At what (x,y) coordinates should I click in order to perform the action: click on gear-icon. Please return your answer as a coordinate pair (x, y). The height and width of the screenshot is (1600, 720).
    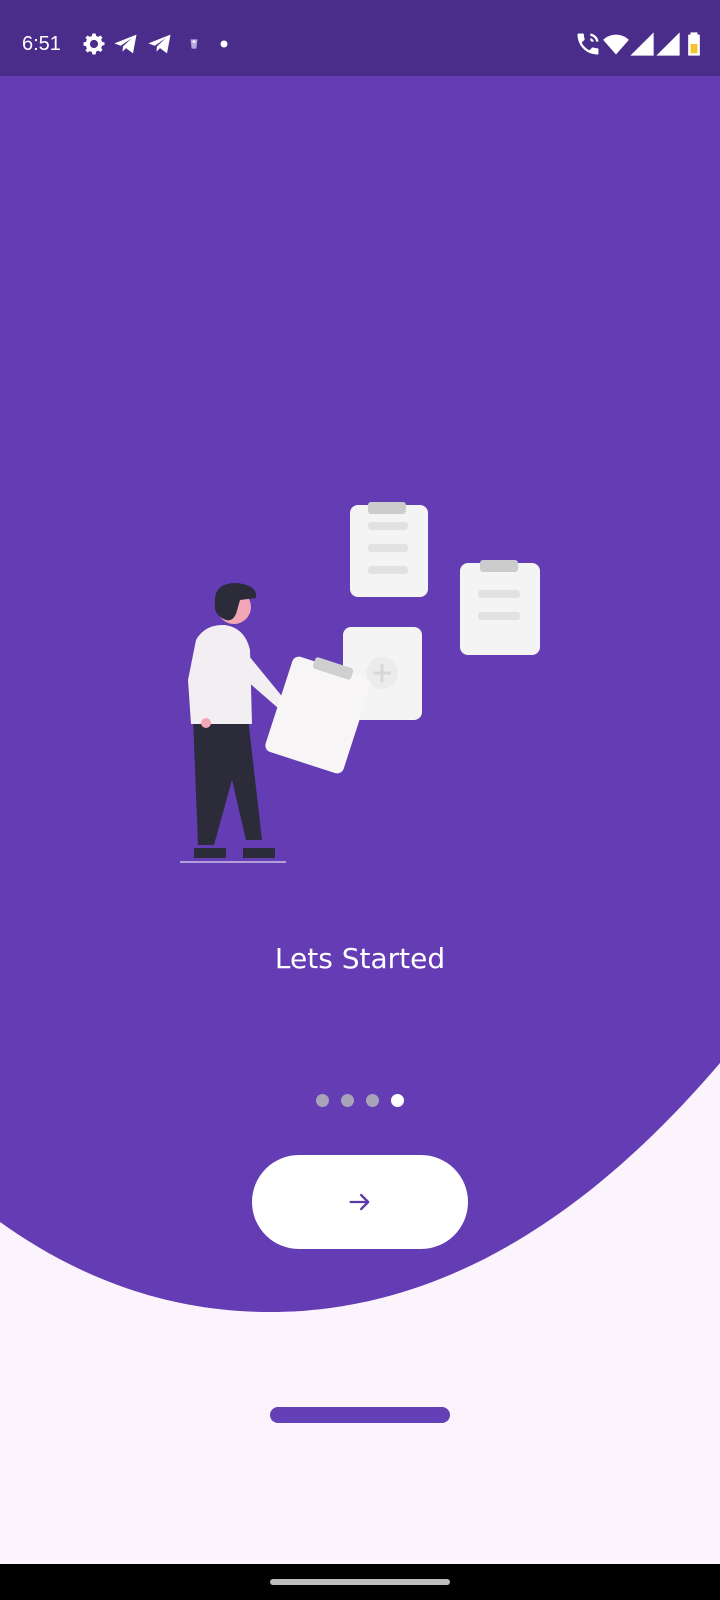
    Looking at the image, I should click on (94, 44).